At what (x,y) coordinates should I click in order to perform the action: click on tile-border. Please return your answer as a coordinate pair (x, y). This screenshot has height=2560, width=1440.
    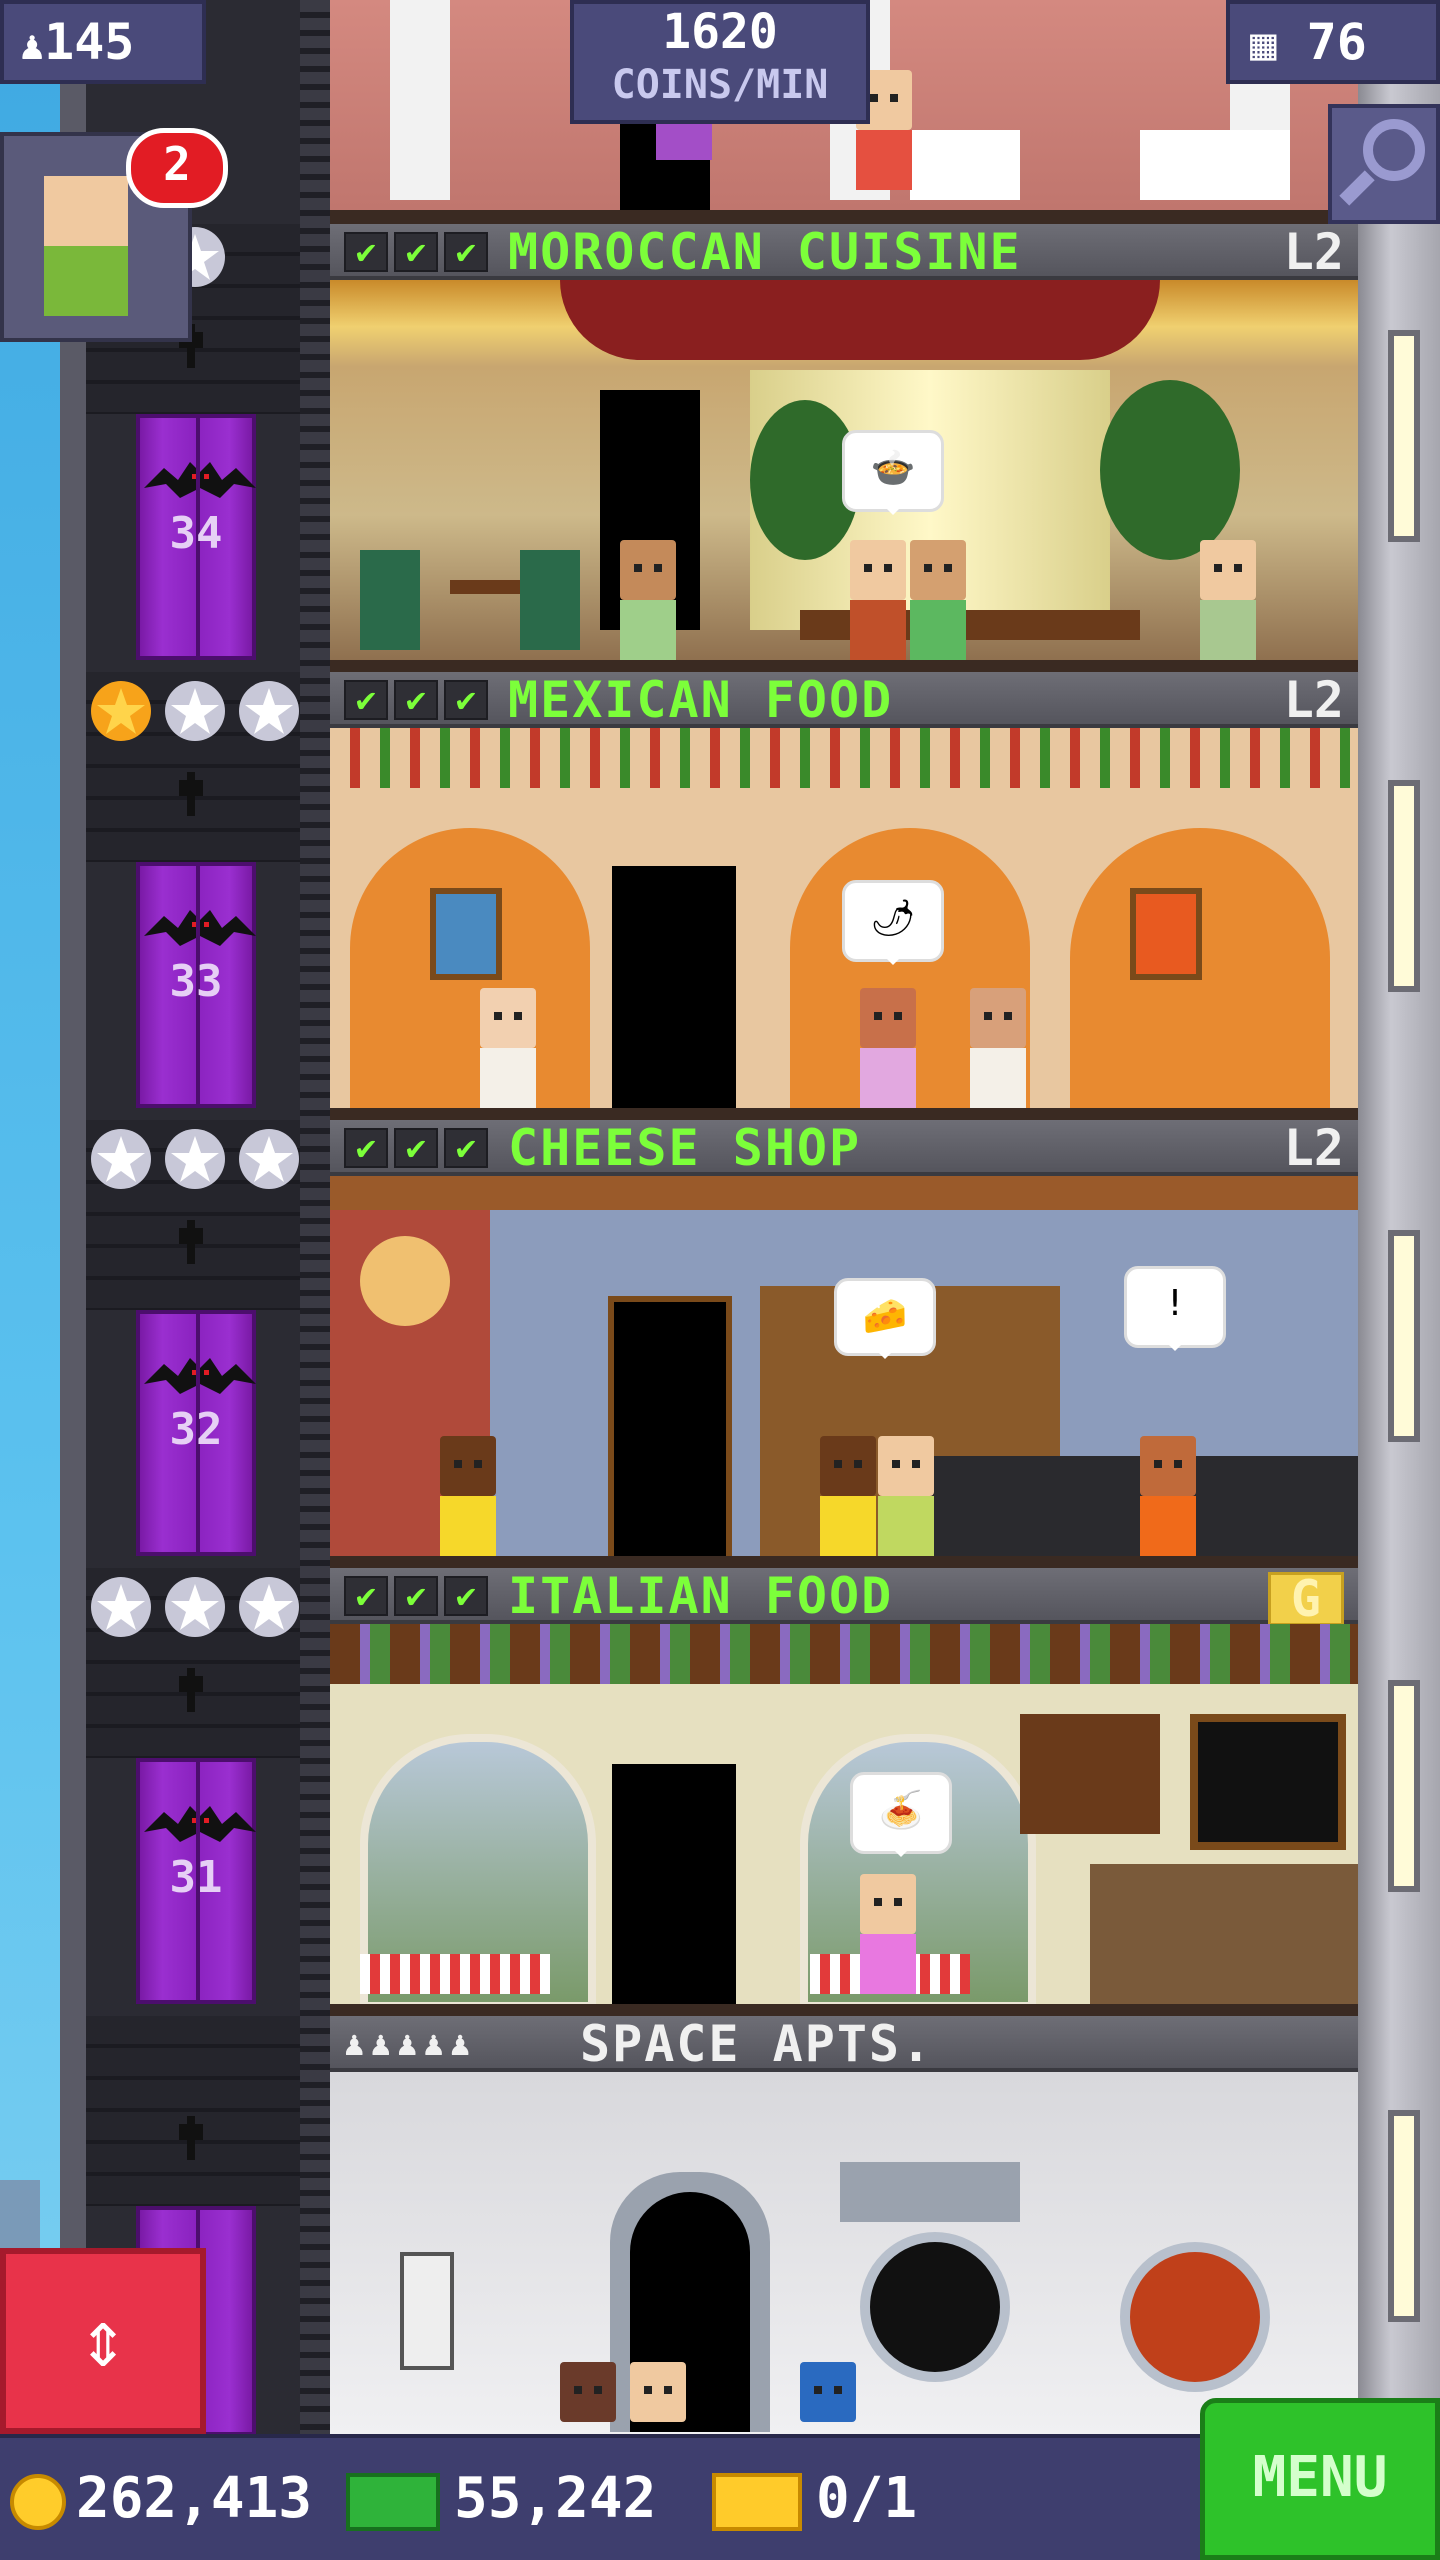
    Looking at the image, I should click on (844, 758).